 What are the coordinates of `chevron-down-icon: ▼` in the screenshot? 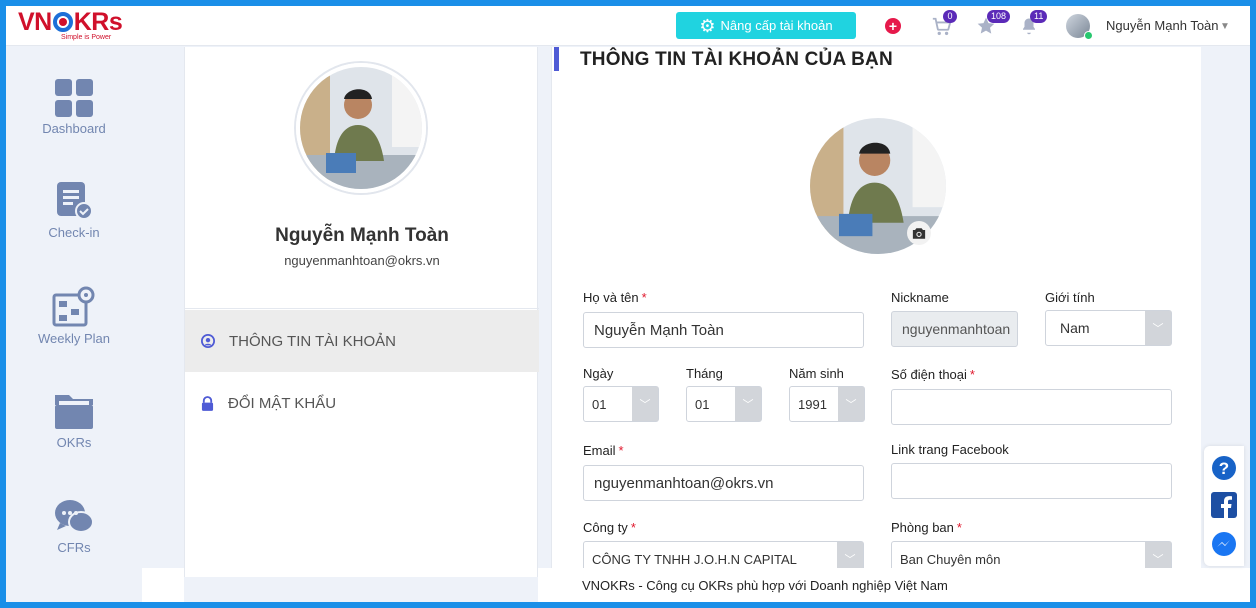 It's located at (1225, 26).